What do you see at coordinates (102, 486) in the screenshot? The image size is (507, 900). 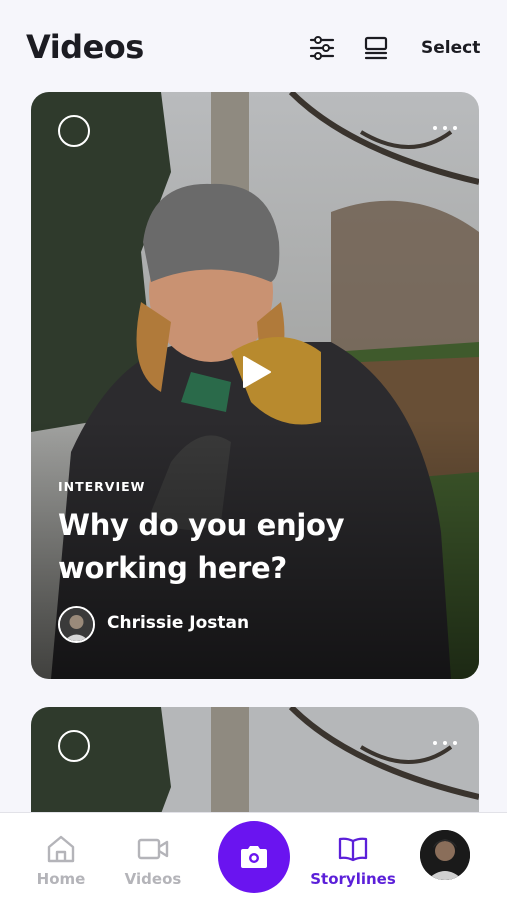 I see `video-type-label: INTERVIEW` at bounding box center [102, 486].